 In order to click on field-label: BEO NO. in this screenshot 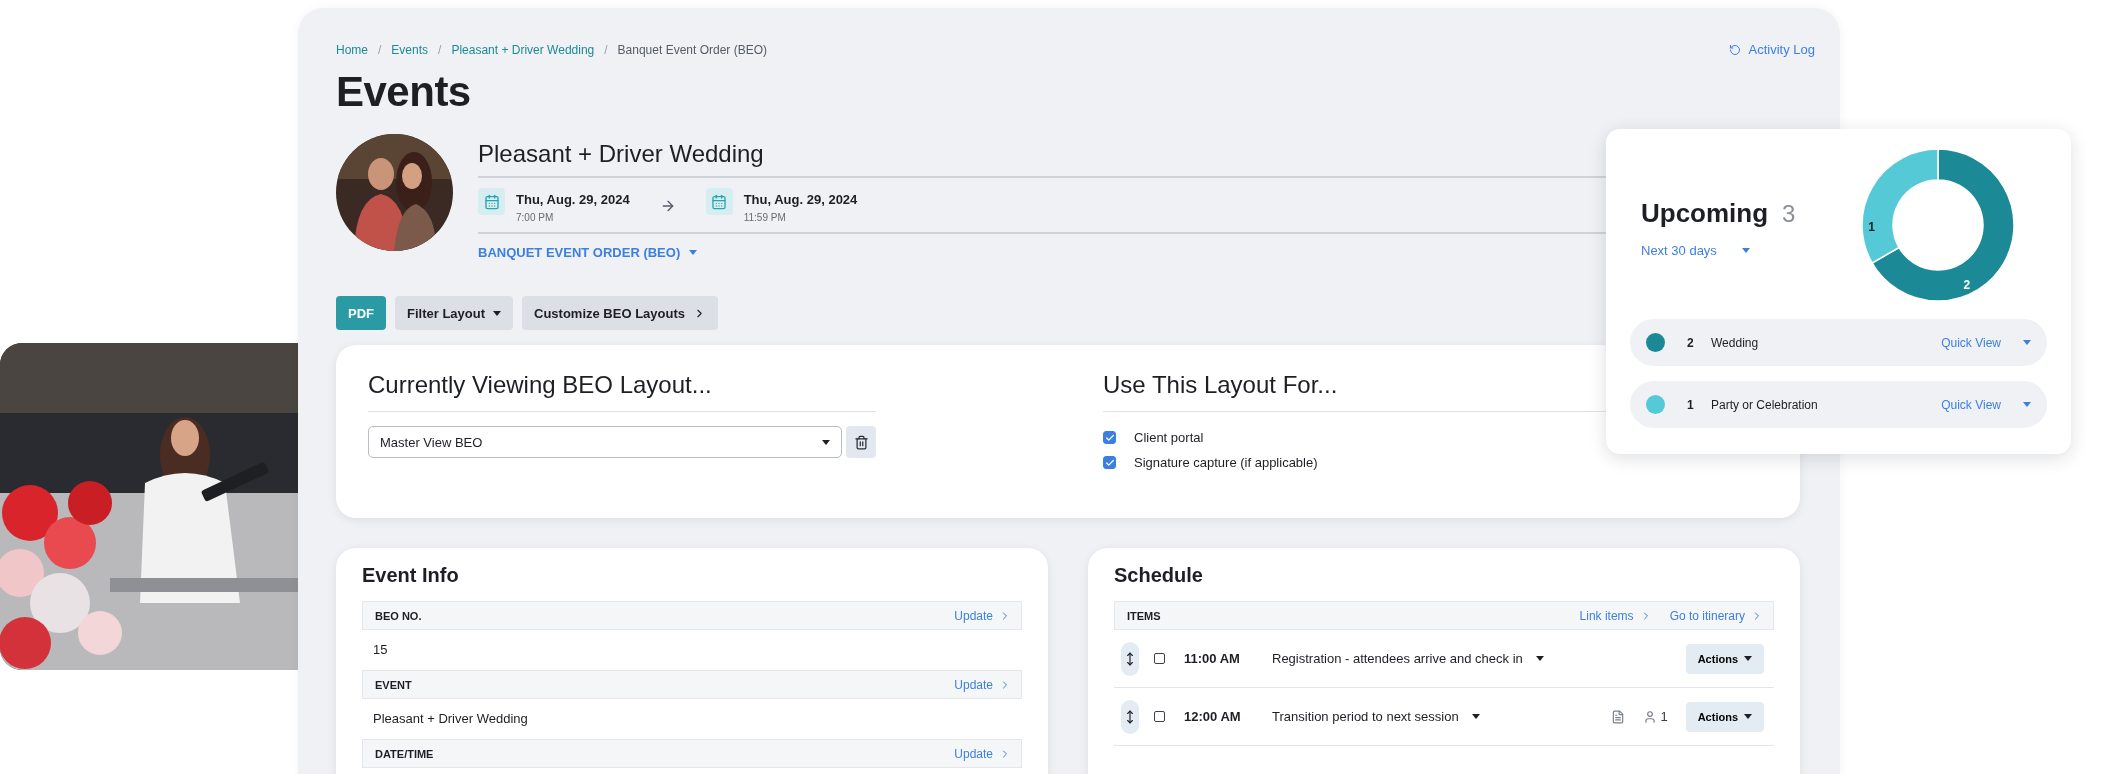, I will do `click(398, 615)`.